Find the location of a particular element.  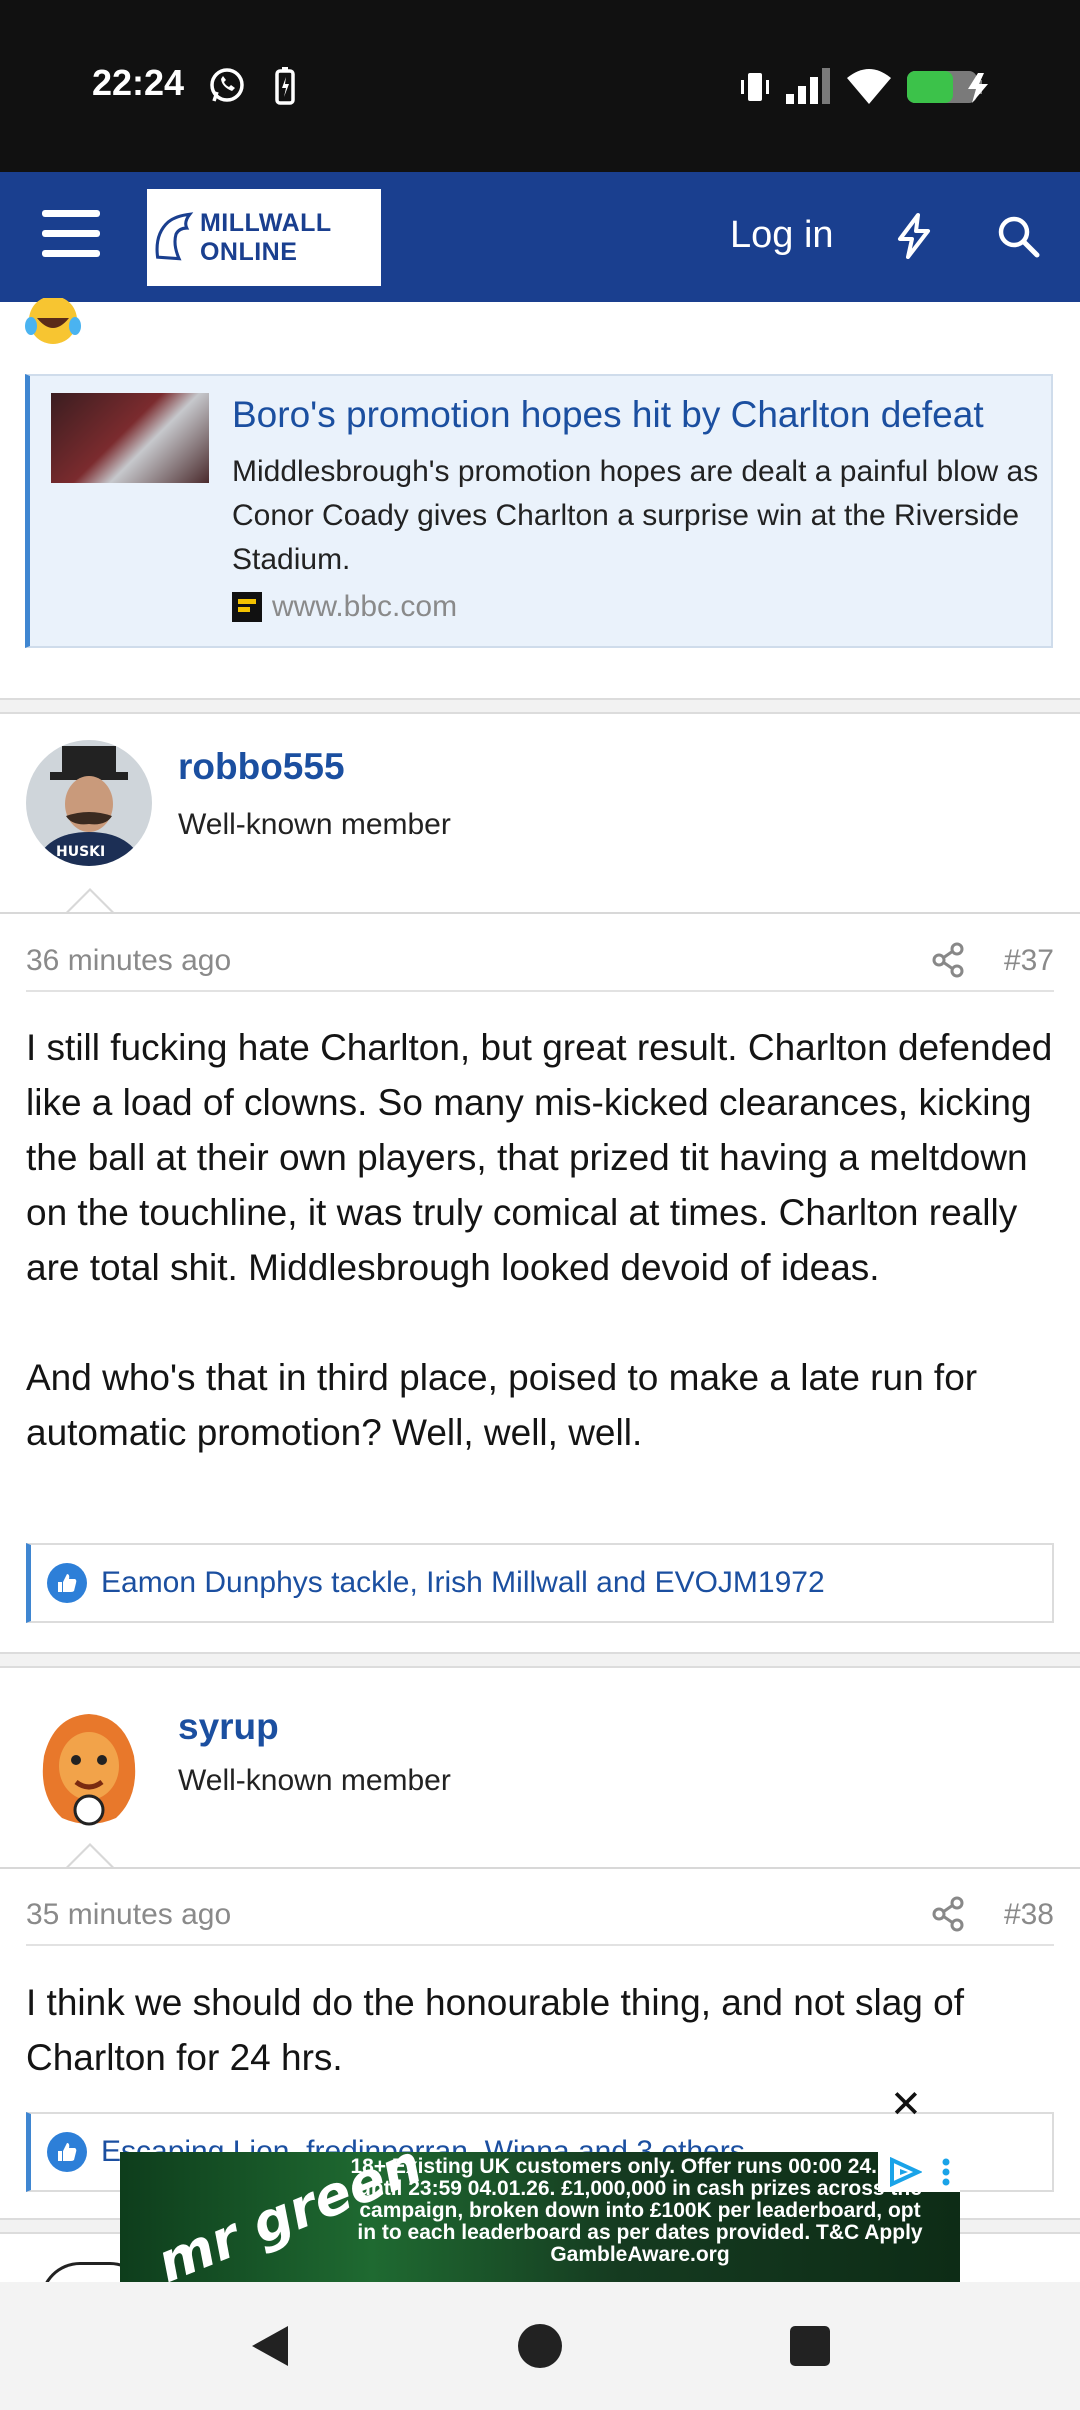

post-time: 36 minutes ago is located at coordinates (128, 961).